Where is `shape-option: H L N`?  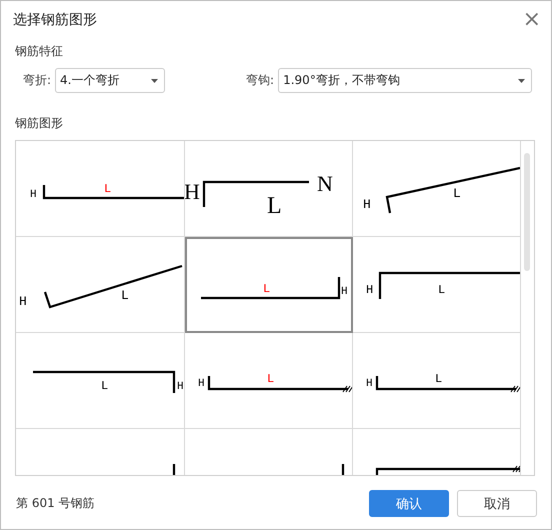
shape-option: H L N is located at coordinates (269, 189).